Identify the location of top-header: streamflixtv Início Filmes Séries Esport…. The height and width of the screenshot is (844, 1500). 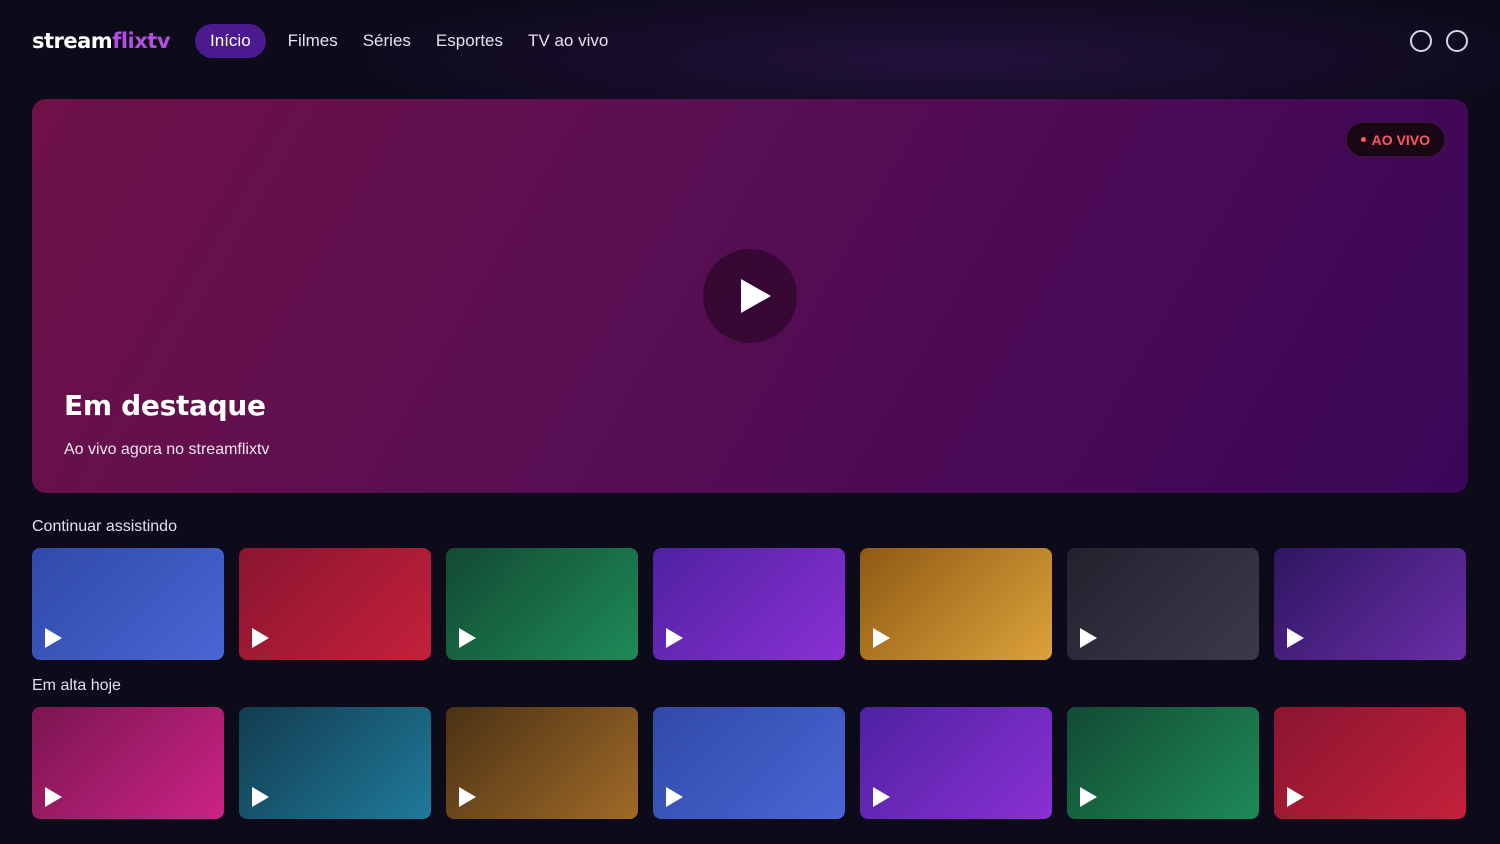
(750, 41).